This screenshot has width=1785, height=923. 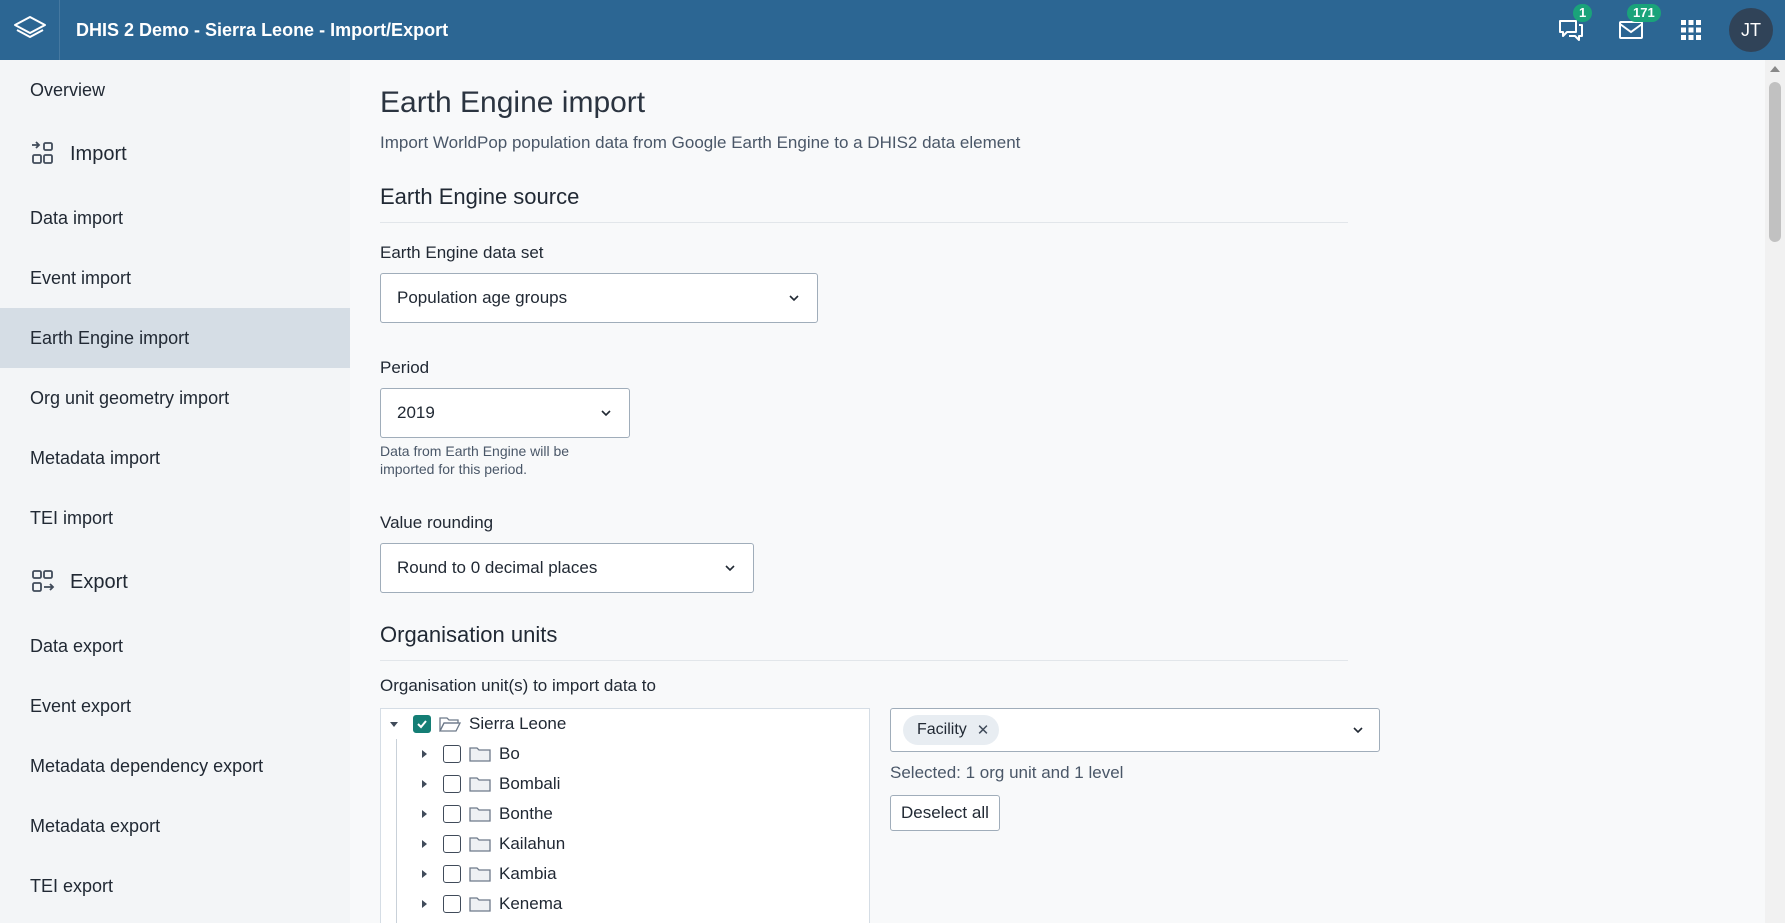 What do you see at coordinates (532, 844) in the screenshot?
I see `tree-node-label: Kailahun` at bounding box center [532, 844].